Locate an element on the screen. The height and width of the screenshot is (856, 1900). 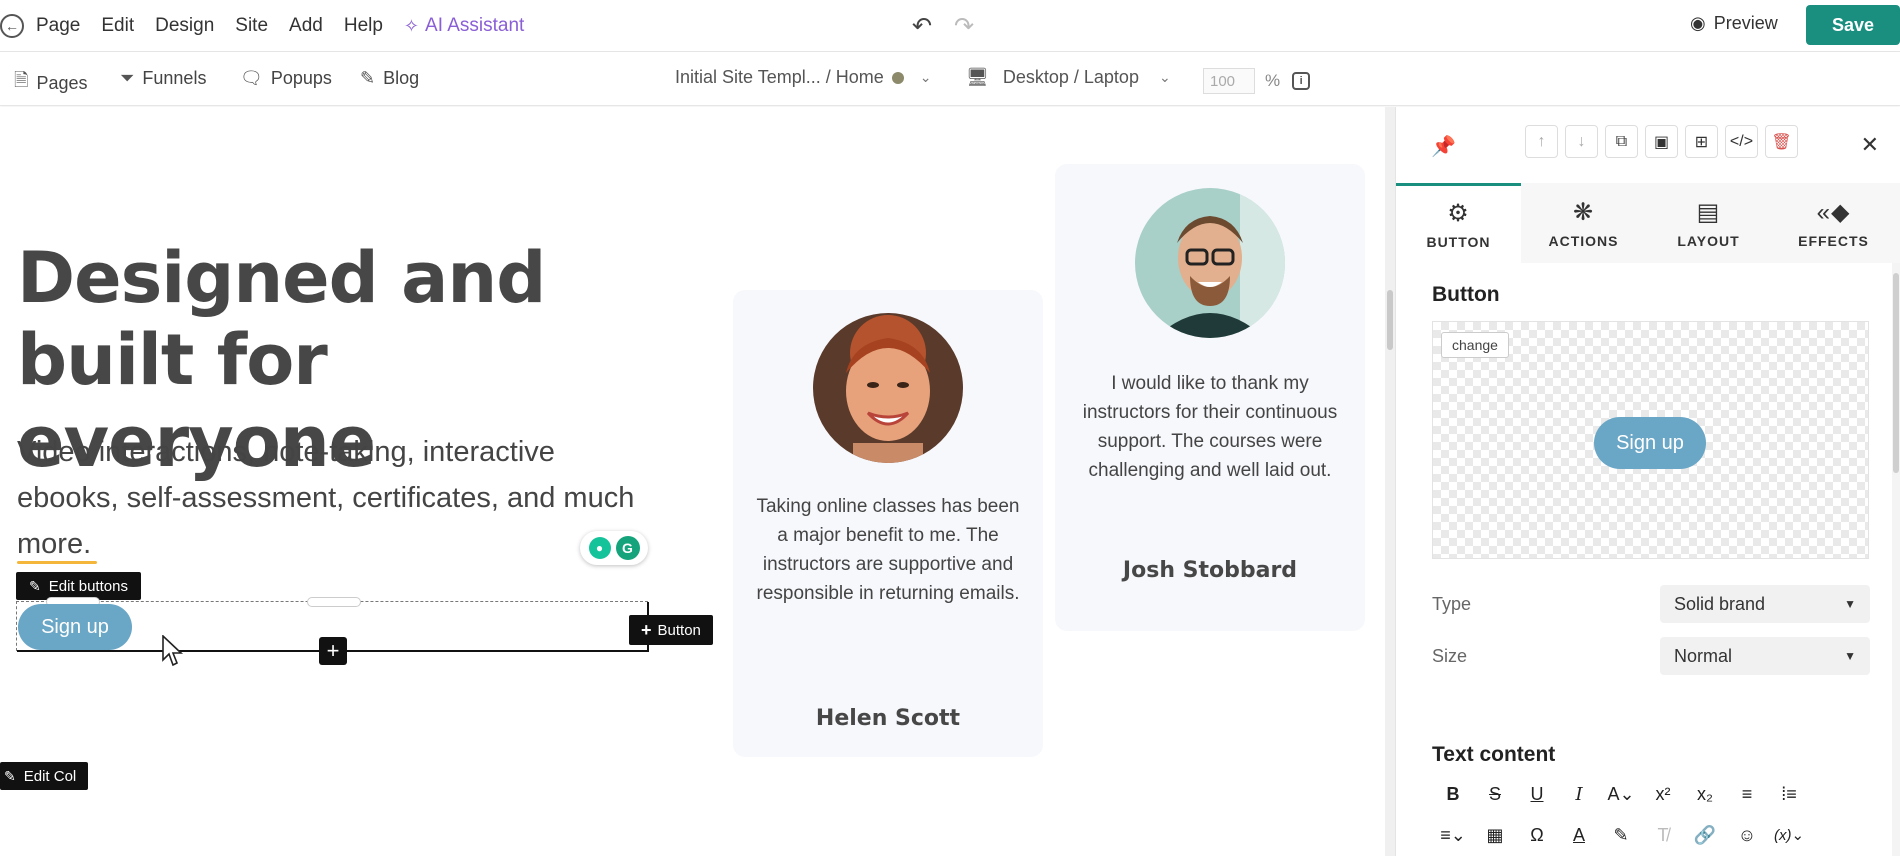
menu-design: Design is located at coordinates (184, 26).